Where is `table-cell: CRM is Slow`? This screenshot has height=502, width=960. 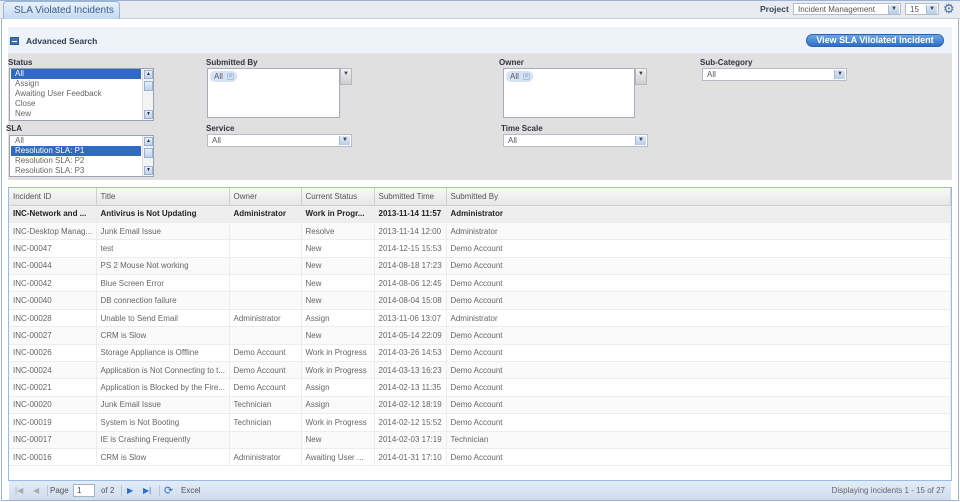 table-cell: CRM is Slow is located at coordinates (163, 457).